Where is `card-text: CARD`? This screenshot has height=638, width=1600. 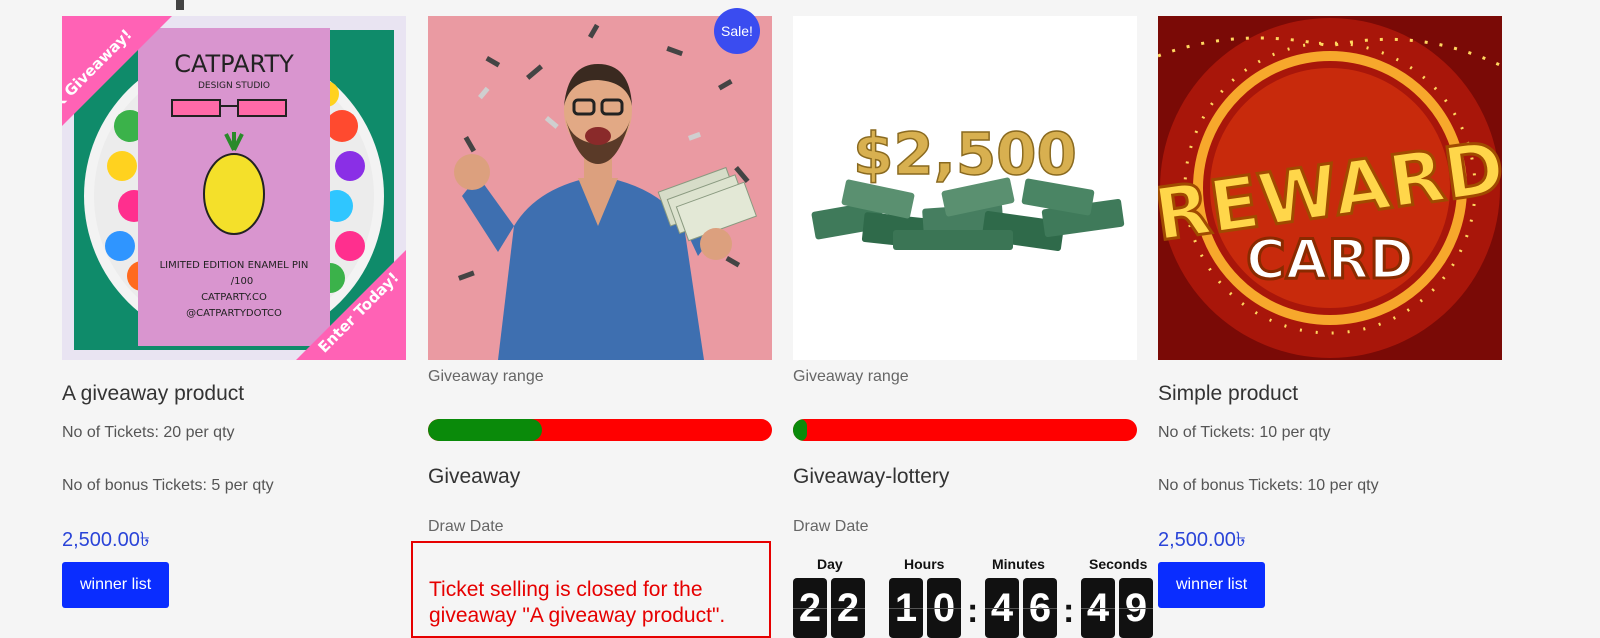
card-text: CARD is located at coordinates (1330, 259).